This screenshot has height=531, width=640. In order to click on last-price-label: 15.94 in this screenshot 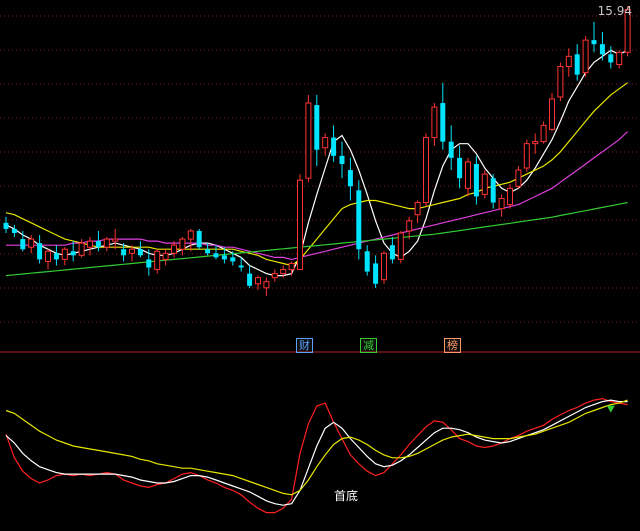, I will do `click(614, 11)`.